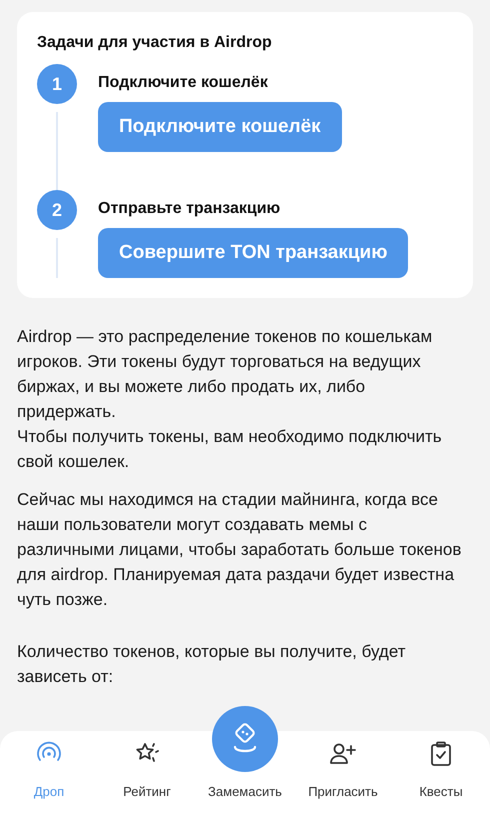 The image size is (490, 819). Describe the element at coordinates (245, 791) in the screenshot. I see `nav-tab: Замемасить` at that location.